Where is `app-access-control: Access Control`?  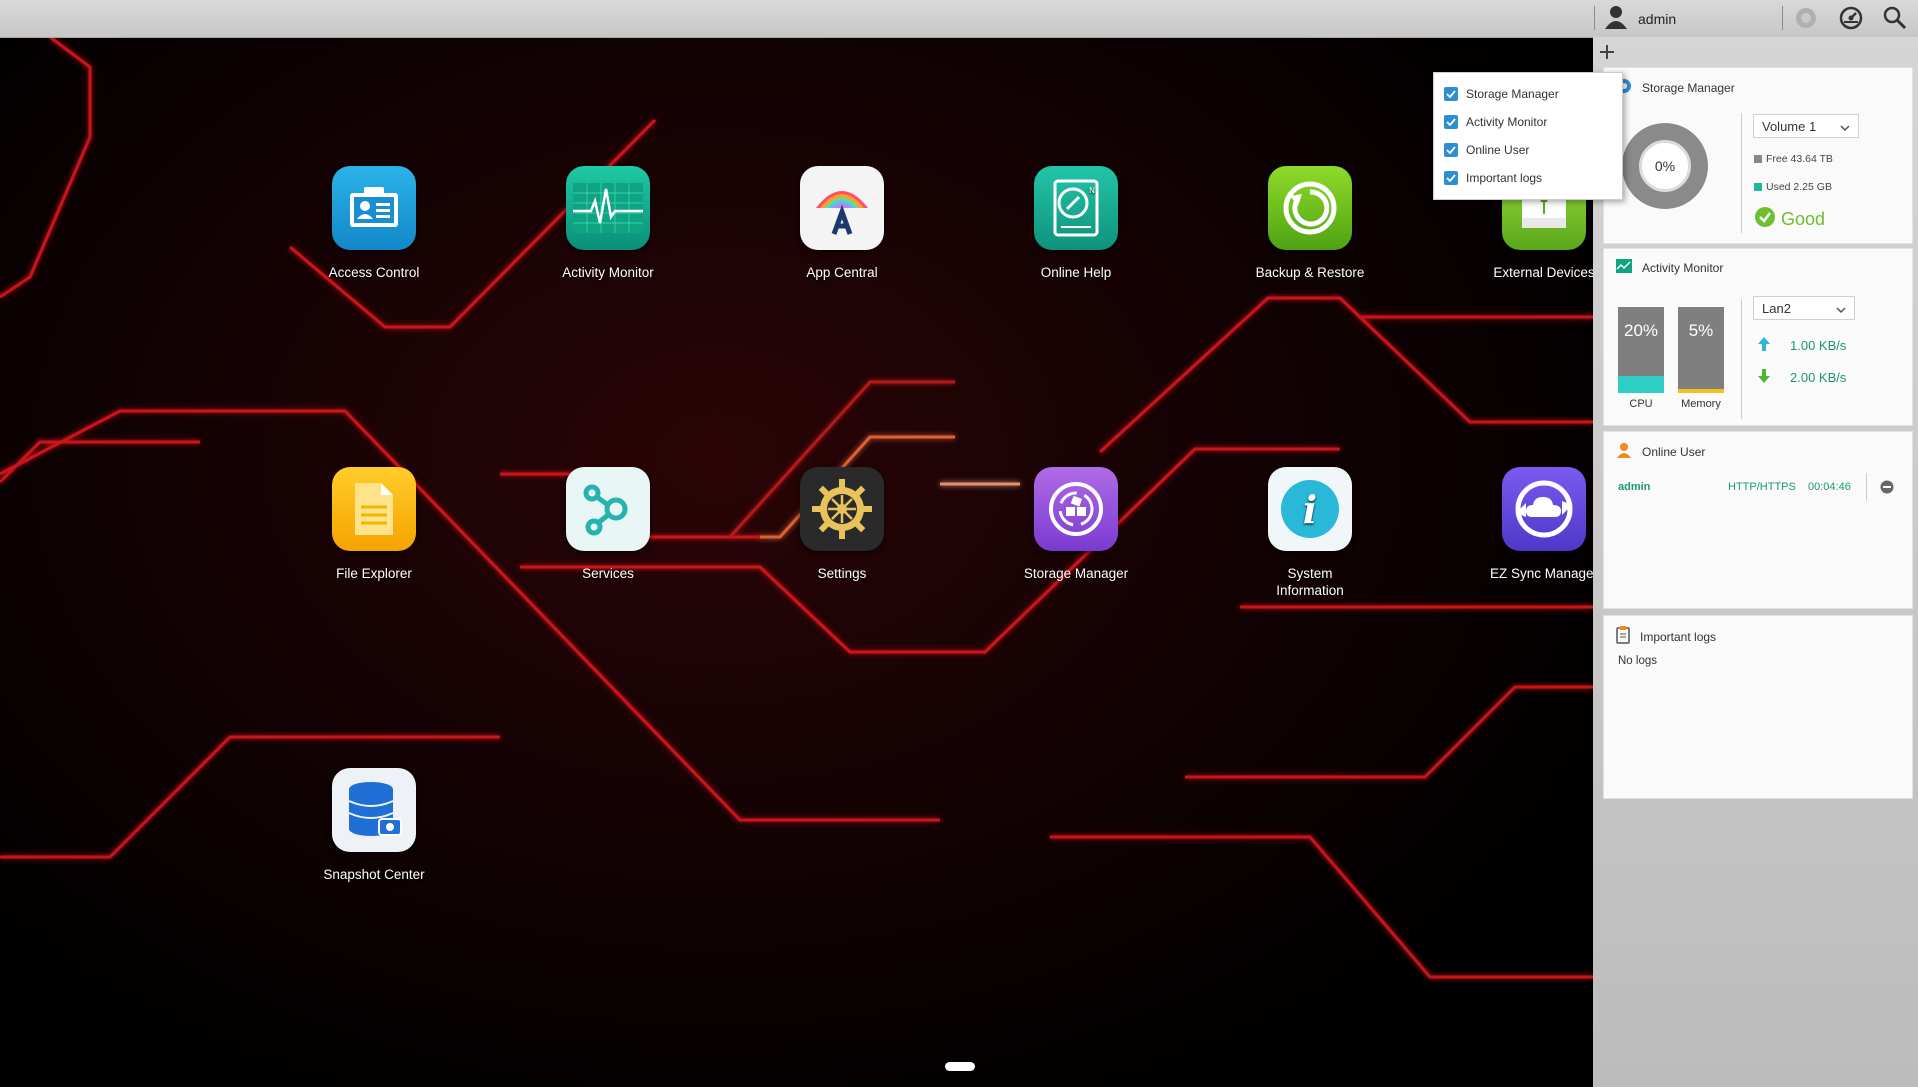 app-access-control: Access Control is located at coordinates (374, 223).